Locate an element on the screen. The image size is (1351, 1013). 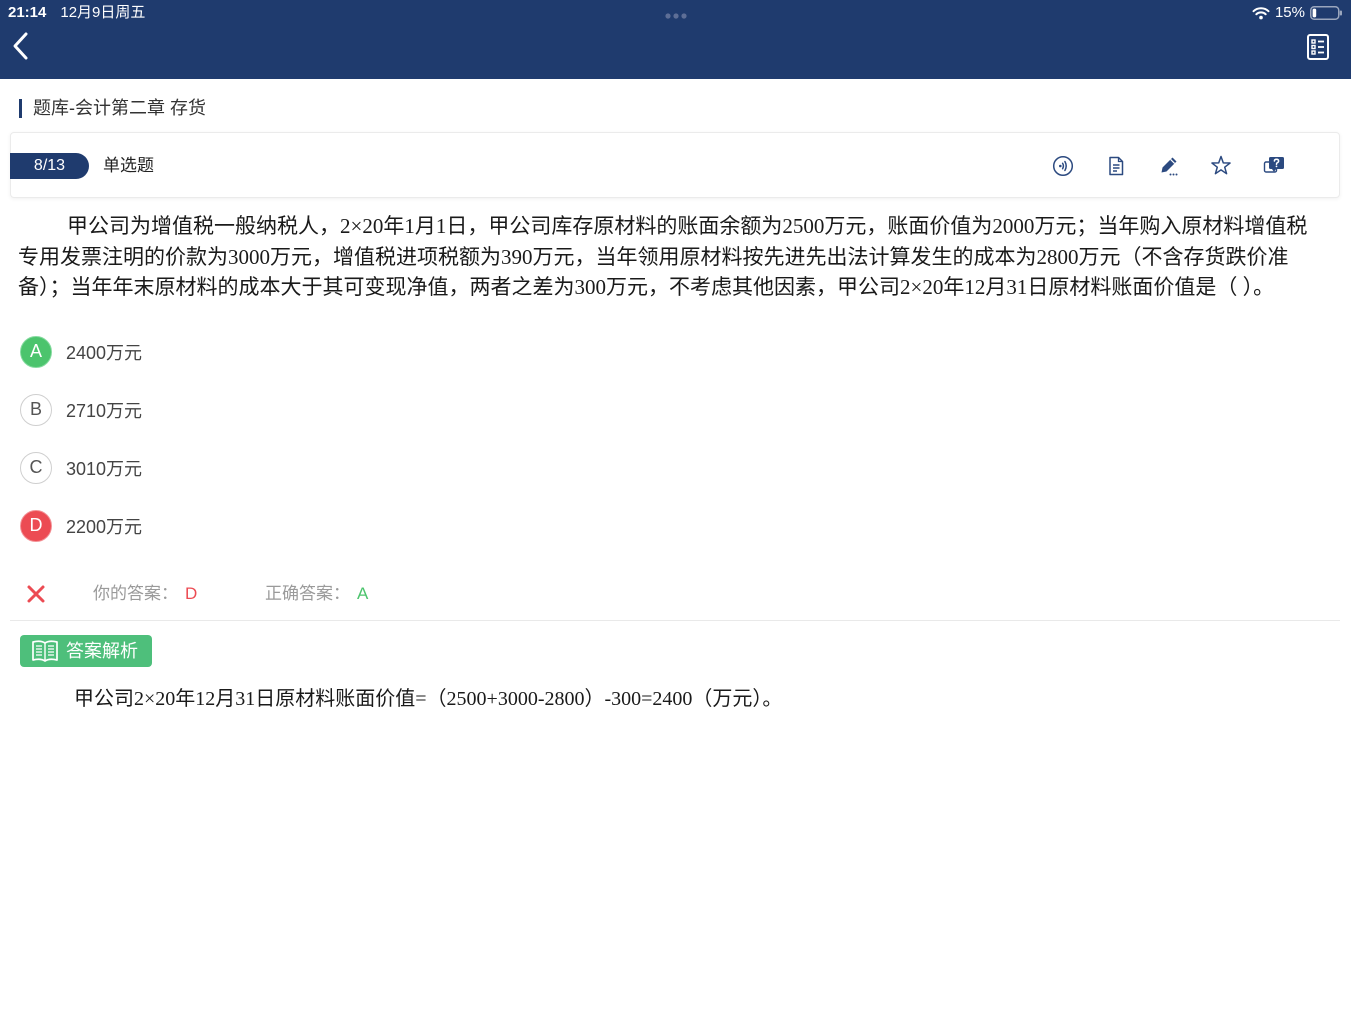
audio-button is located at coordinates (1063, 166).